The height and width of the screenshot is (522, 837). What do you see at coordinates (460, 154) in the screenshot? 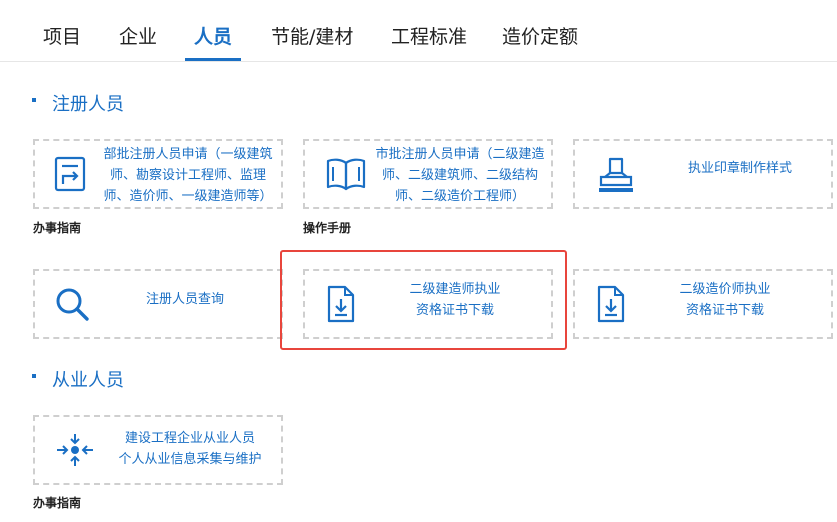
I see `card-label-line: 市批注册人员申请（二级建造` at bounding box center [460, 154].